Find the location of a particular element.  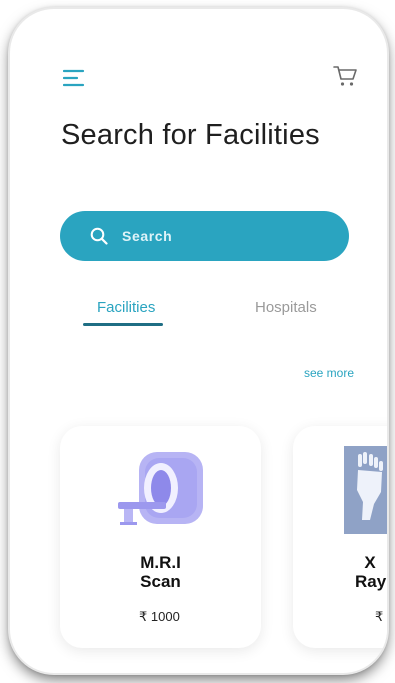

page-title: Search for Facilities is located at coordinates (190, 135).